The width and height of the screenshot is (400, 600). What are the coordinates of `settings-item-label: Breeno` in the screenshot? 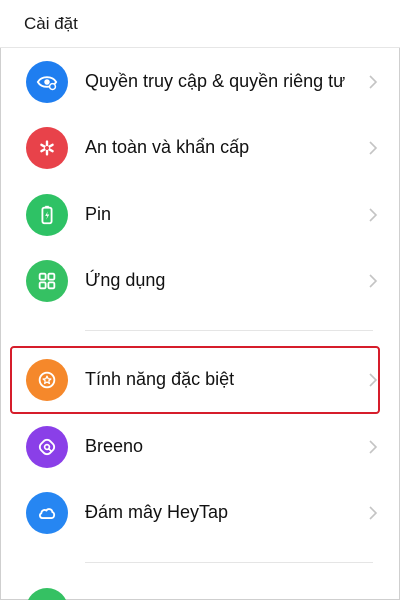 It's located at (114, 446).